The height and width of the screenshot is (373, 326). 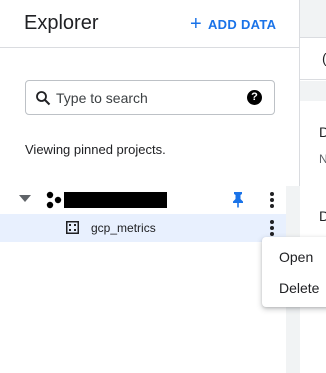 What do you see at coordinates (238, 199) in the screenshot?
I see `pin-icon` at bounding box center [238, 199].